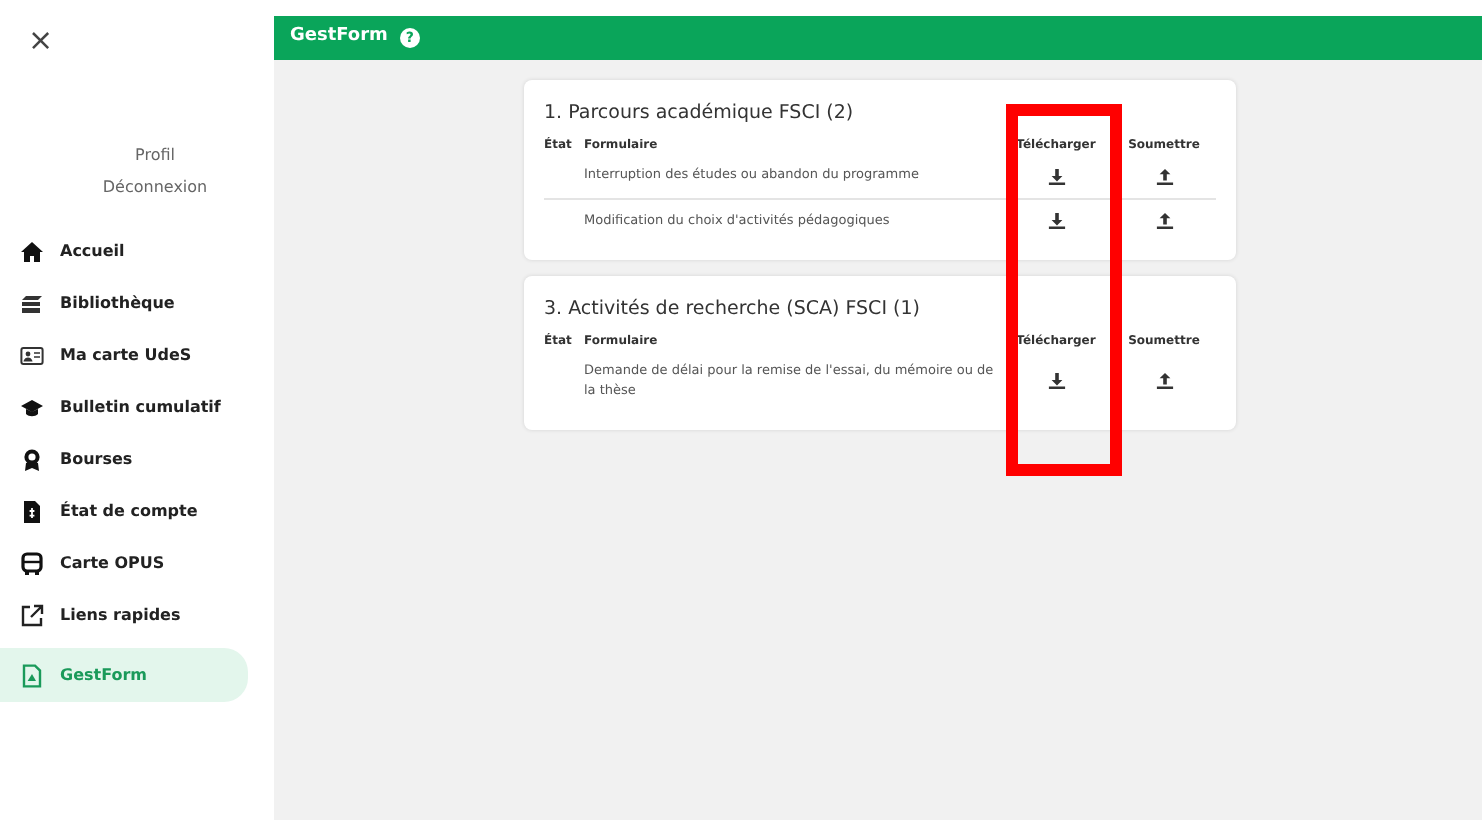 The height and width of the screenshot is (820, 1482). I want to click on menu-link: Profil, so click(155, 156).